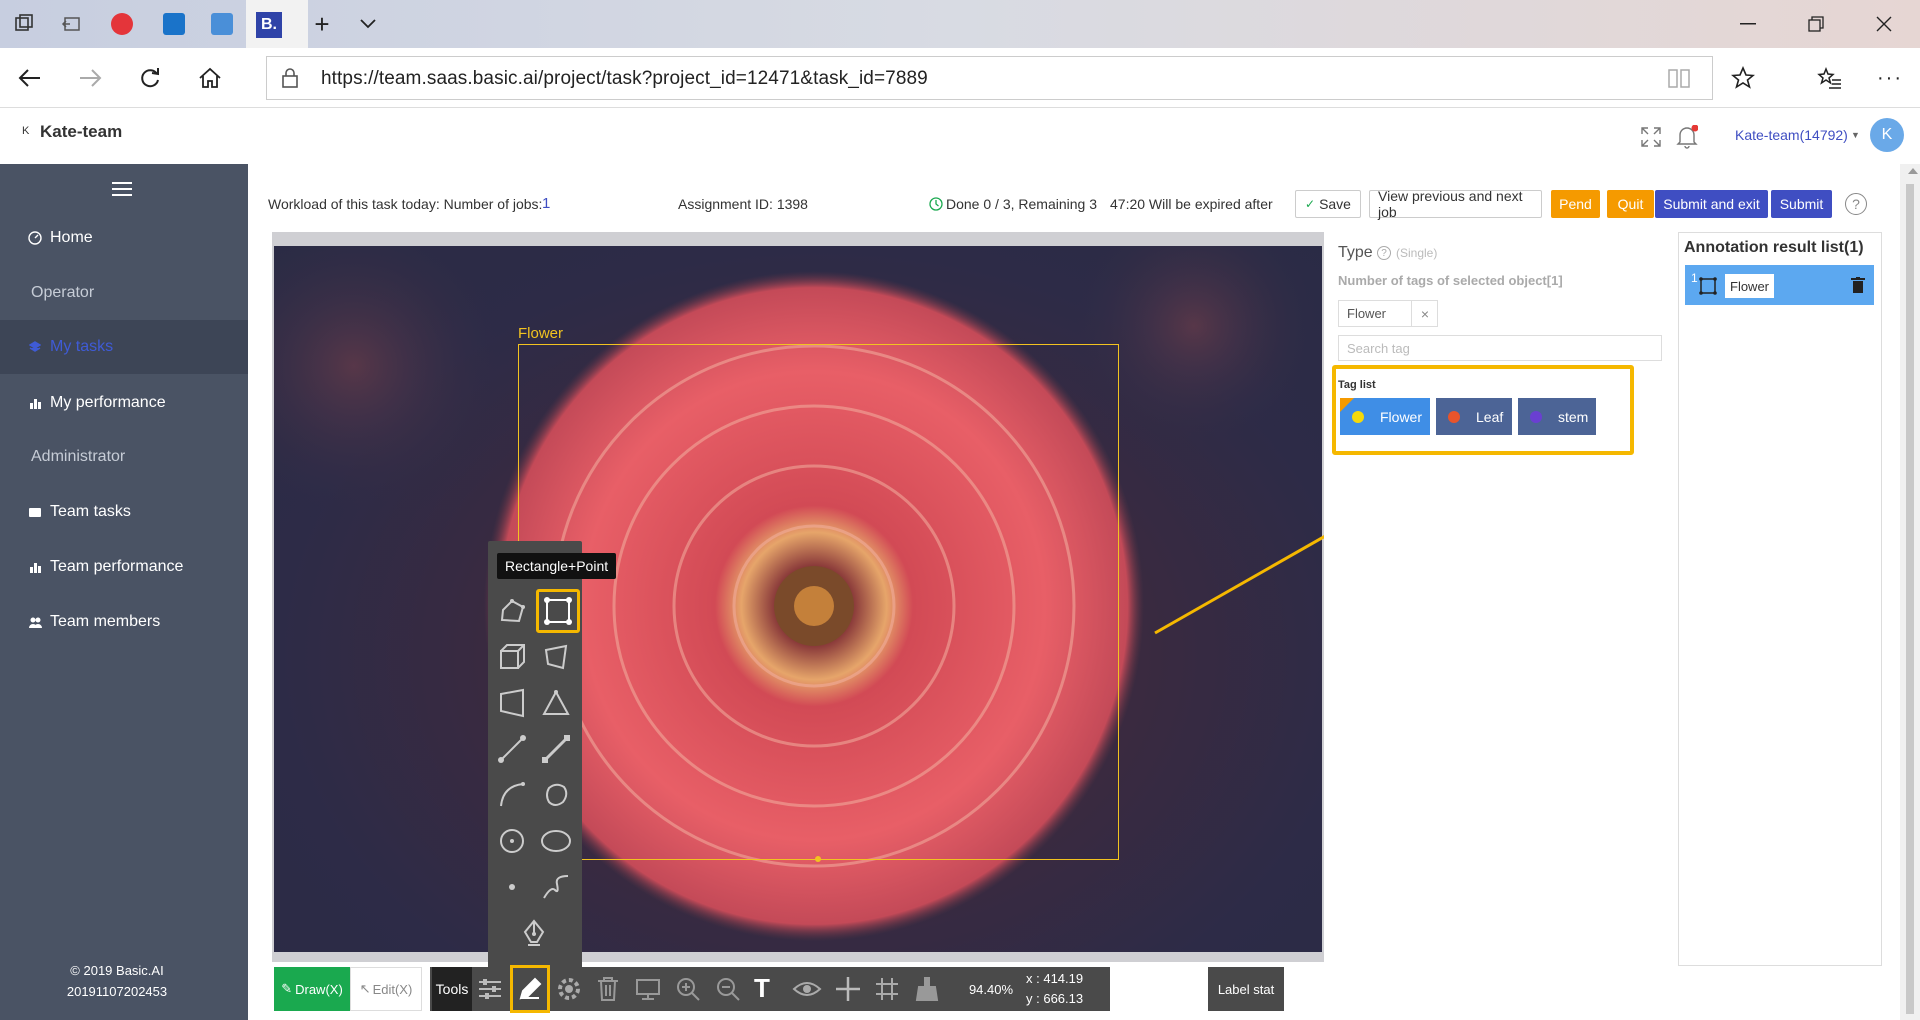  Describe the element at coordinates (1910, 599) in the screenshot. I see `scrollbar-thumb` at that location.